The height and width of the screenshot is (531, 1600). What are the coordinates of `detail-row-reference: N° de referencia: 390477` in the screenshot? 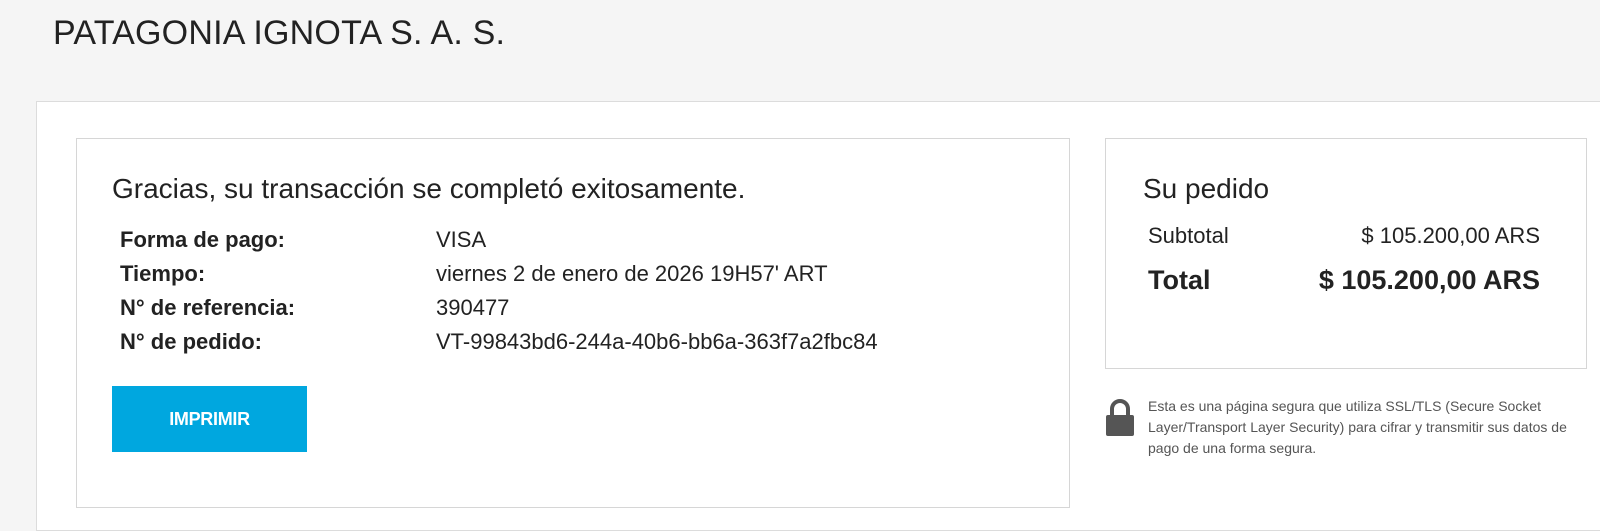 It's located at (499, 308).